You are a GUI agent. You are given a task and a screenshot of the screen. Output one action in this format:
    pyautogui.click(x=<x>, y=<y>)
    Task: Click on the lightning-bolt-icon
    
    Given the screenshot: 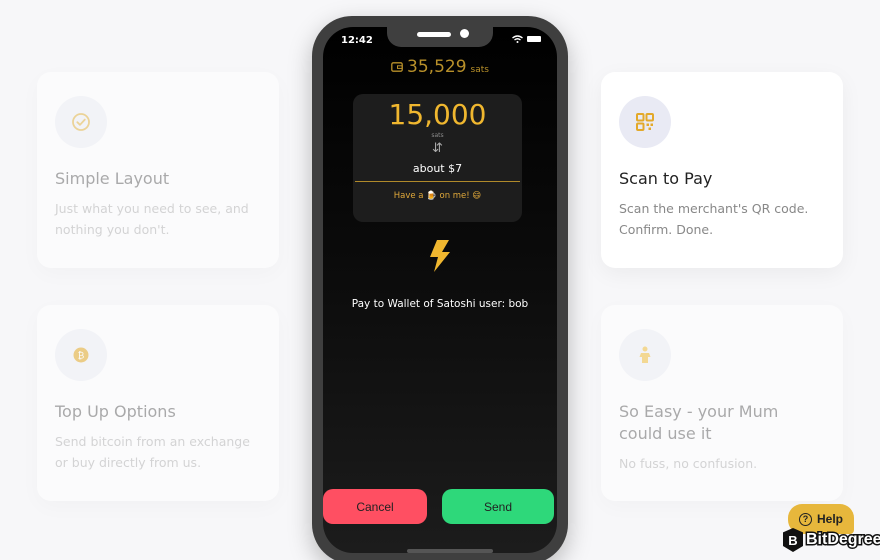 What is the action you would take?
    pyautogui.click(x=440, y=256)
    